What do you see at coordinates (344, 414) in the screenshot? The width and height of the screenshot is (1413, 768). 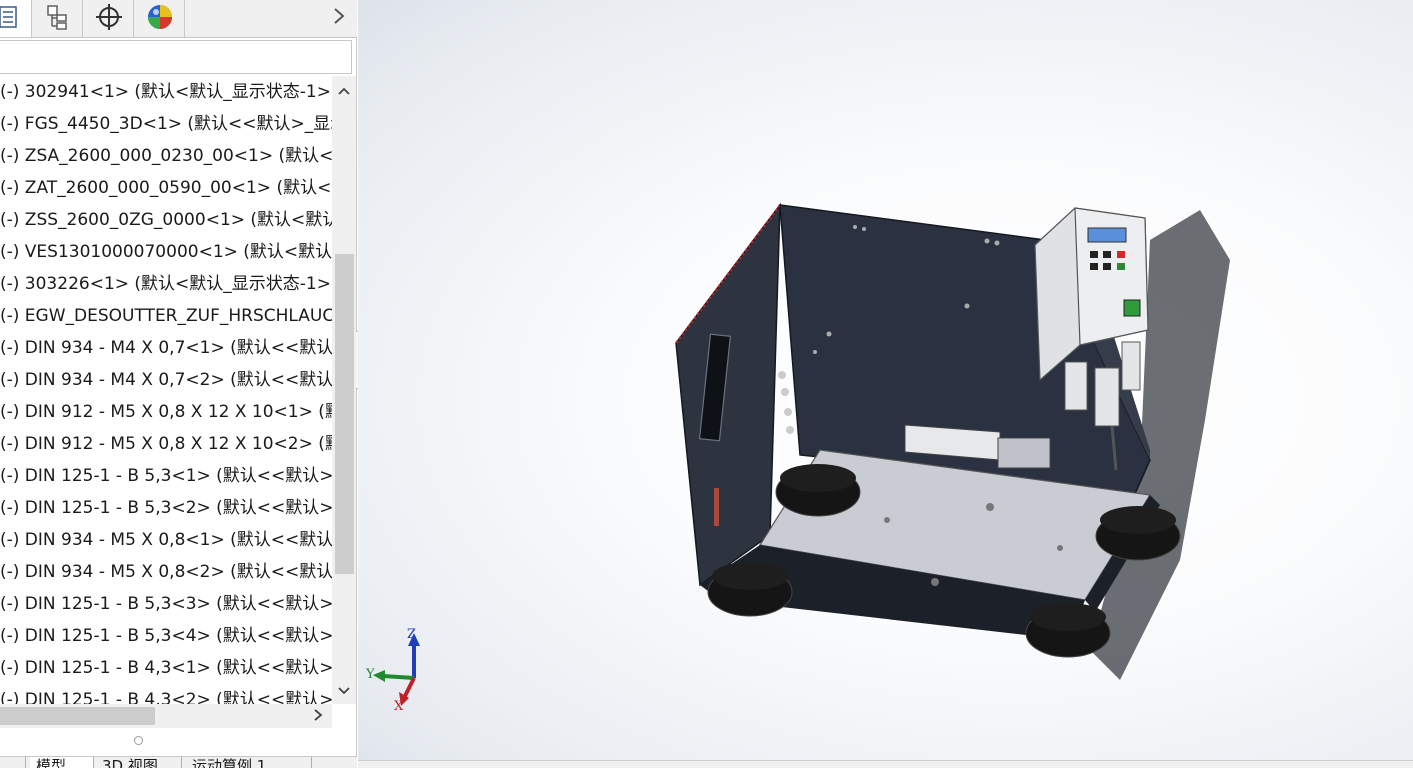 I see `vertical-scroll-thumb` at bounding box center [344, 414].